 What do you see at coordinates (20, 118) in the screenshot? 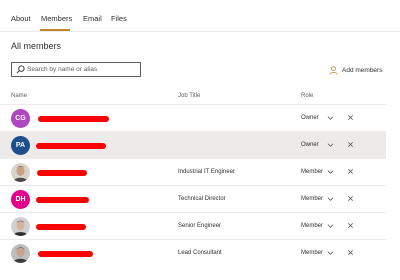
I see `avatar: CG` at bounding box center [20, 118].